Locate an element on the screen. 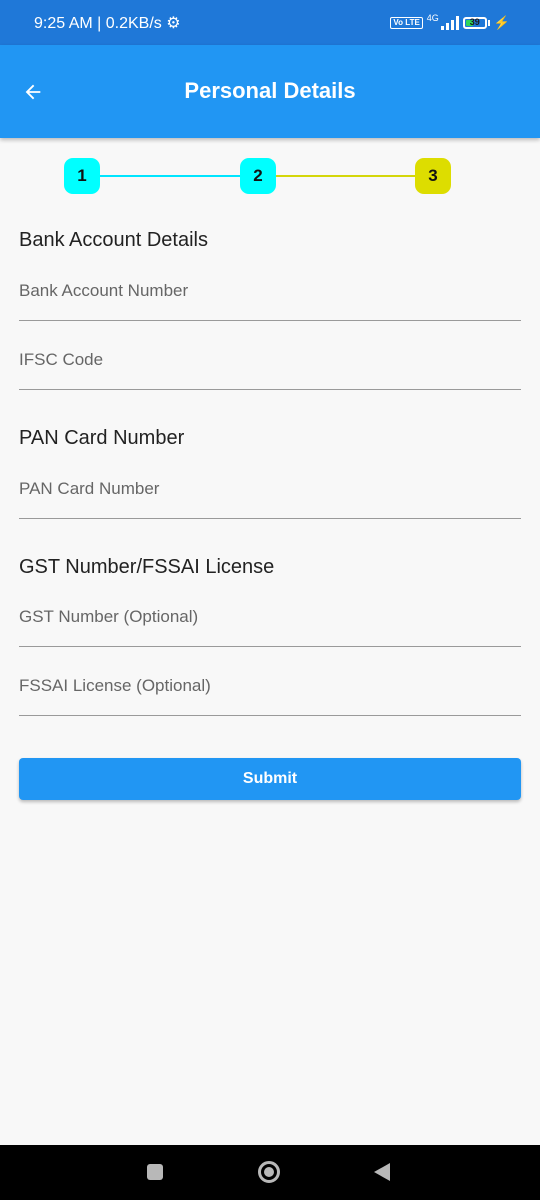  battery-cap is located at coordinates (488, 23).